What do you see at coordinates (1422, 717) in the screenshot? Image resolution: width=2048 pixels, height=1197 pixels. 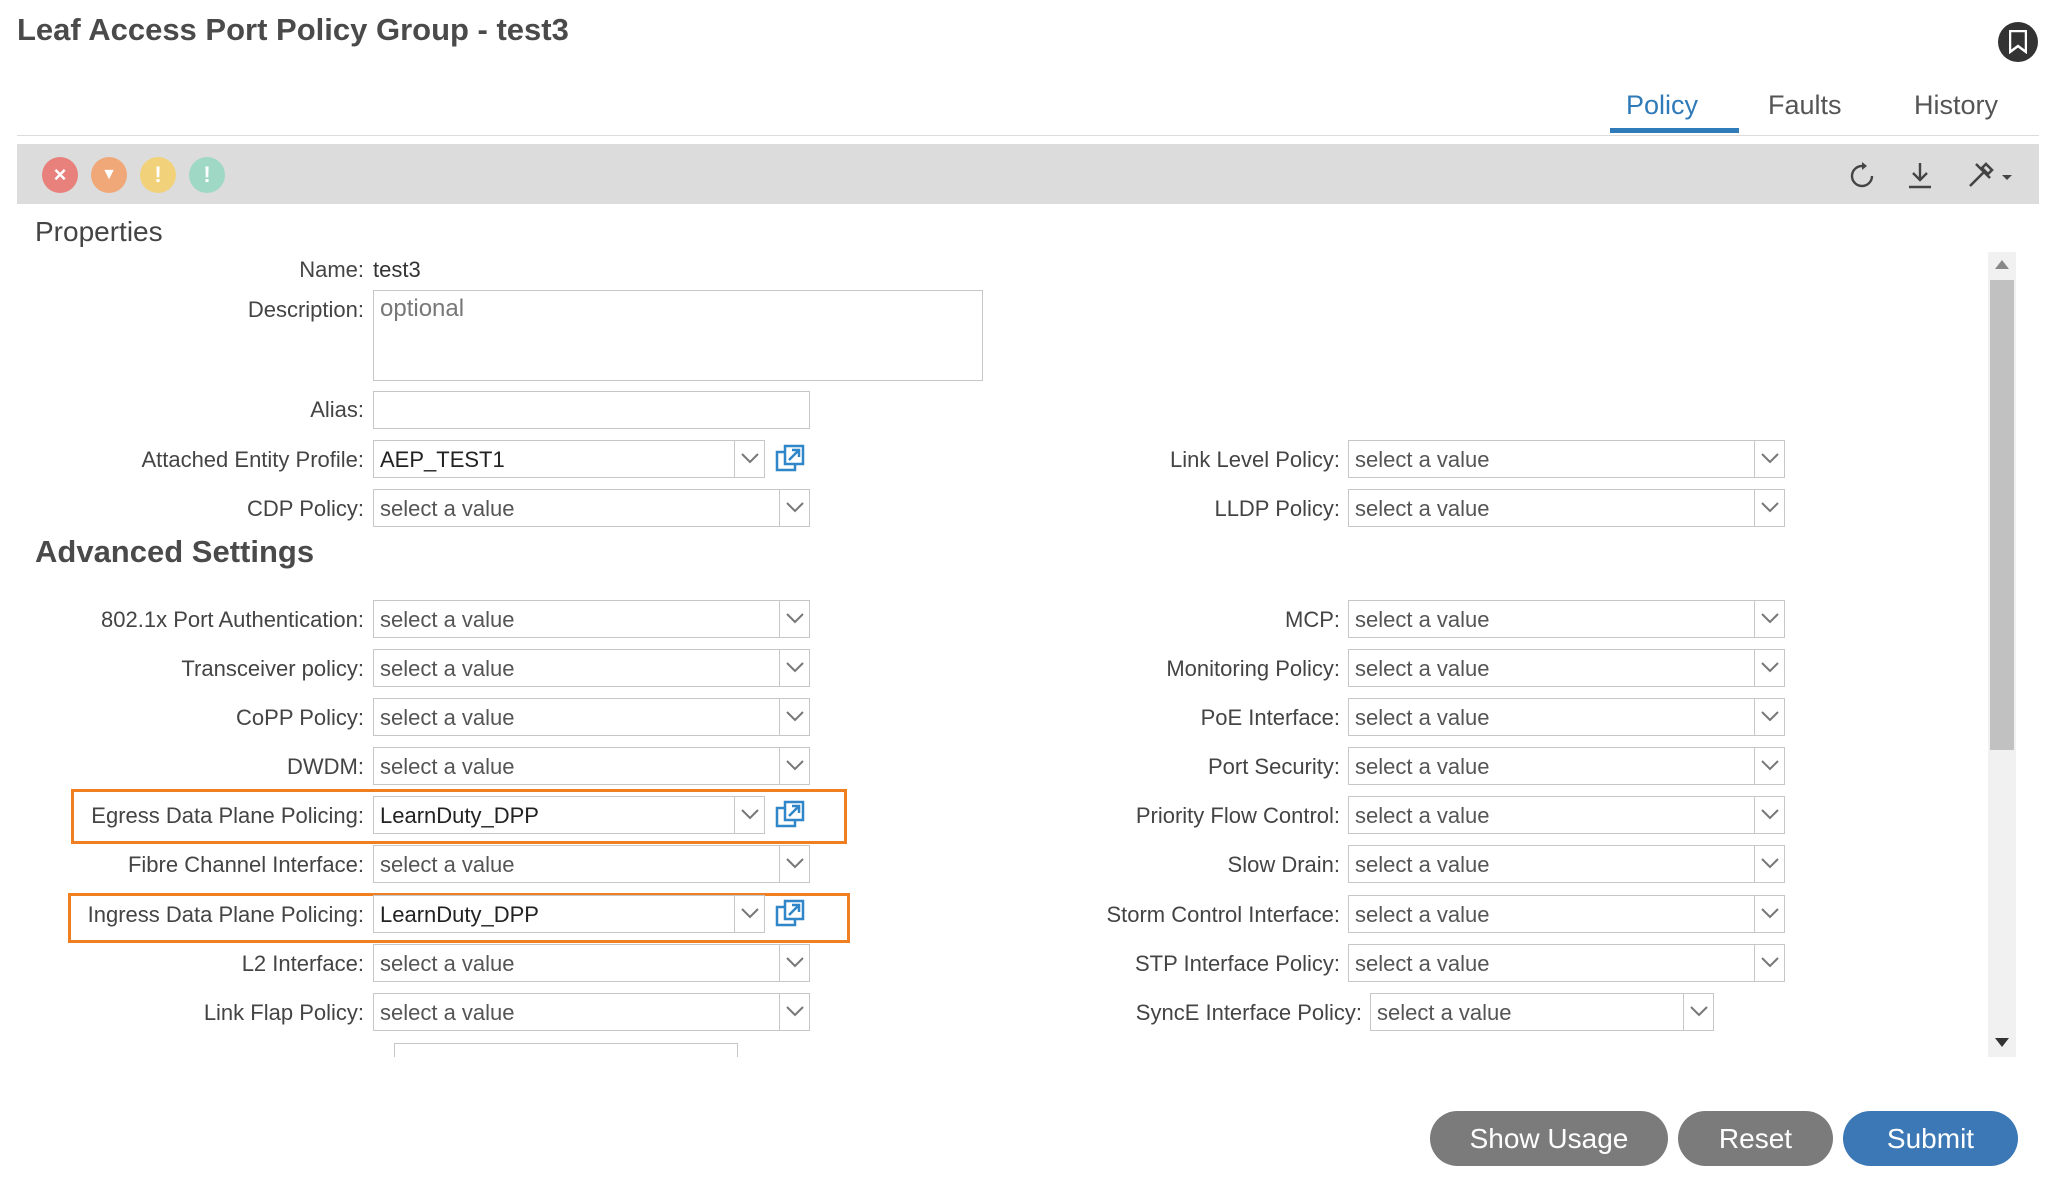 I see `poe-value: select a value` at bounding box center [1422, 717].